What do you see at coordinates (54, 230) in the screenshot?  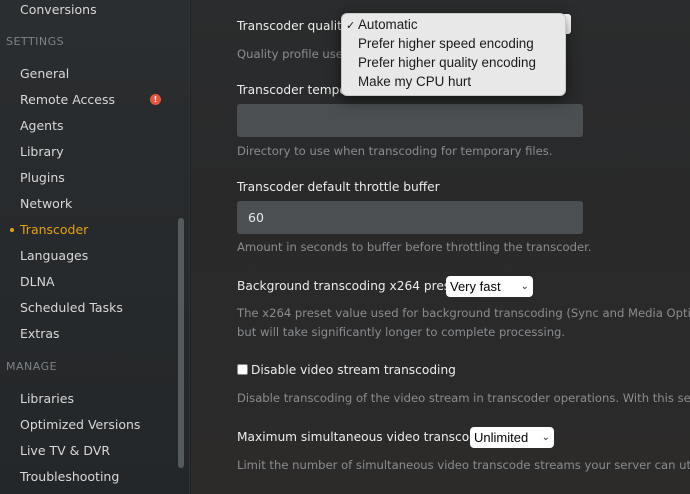 I see `sidebar-item-transcoder: Transcoder` at bounding box center [54, 230].